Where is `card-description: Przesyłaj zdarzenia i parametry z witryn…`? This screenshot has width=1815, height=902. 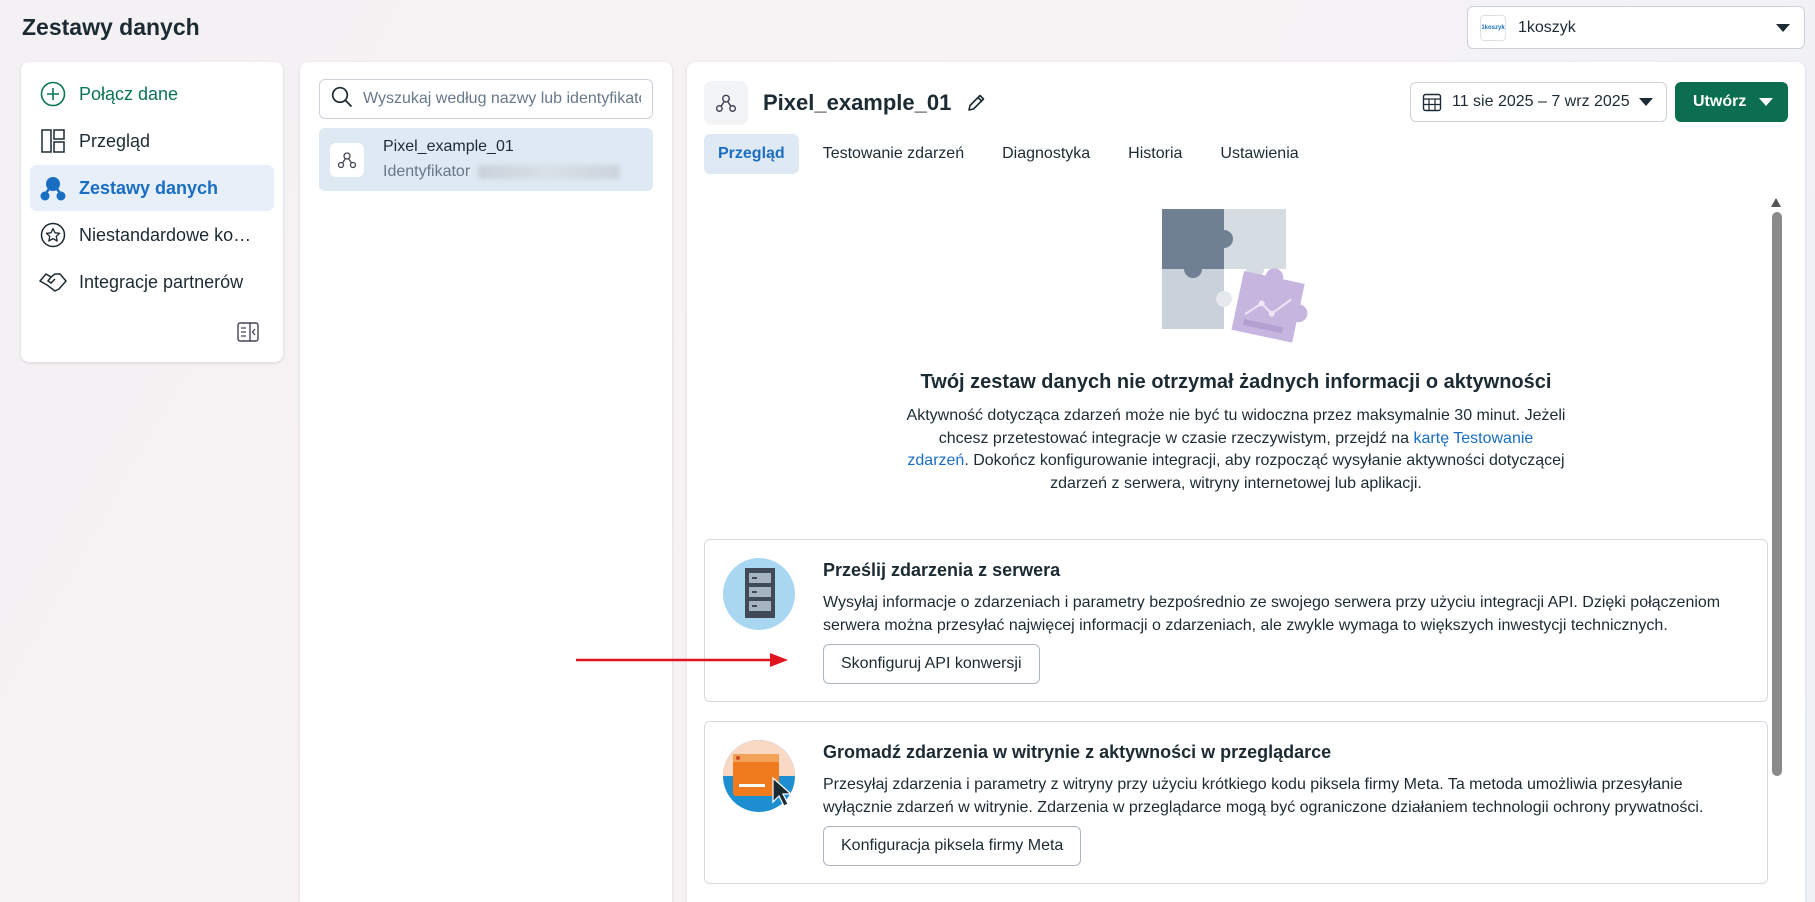
card-description: Przesyłaj zdarzenia i parametry z witryn… is located at coordinates (1263, 796).